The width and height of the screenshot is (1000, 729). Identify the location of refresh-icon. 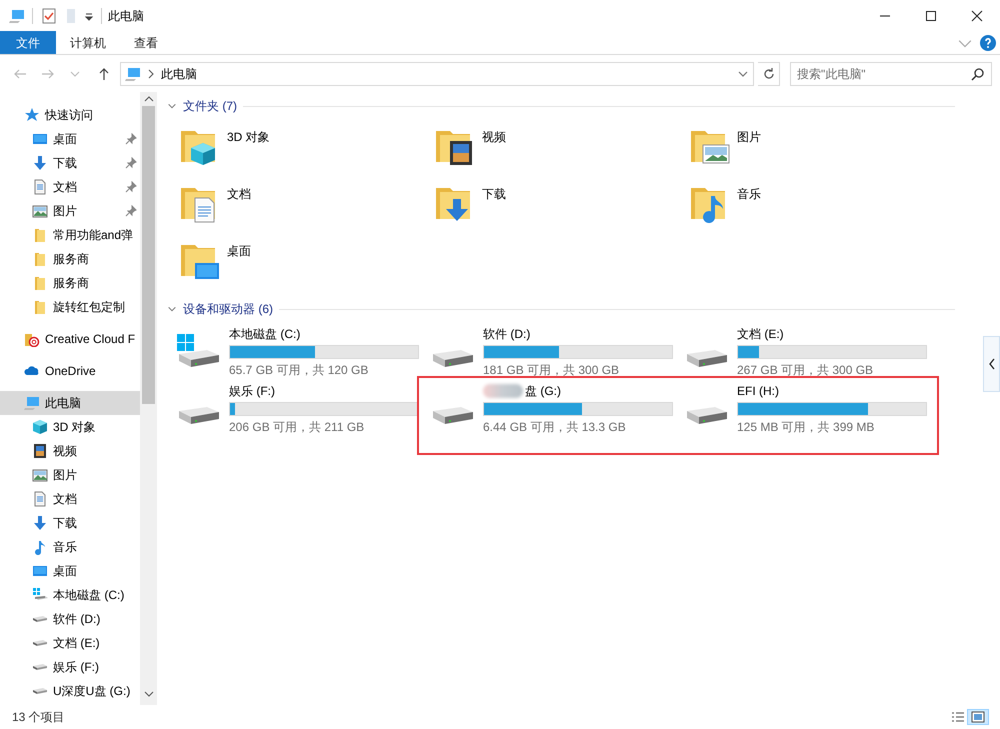
(769, 73).